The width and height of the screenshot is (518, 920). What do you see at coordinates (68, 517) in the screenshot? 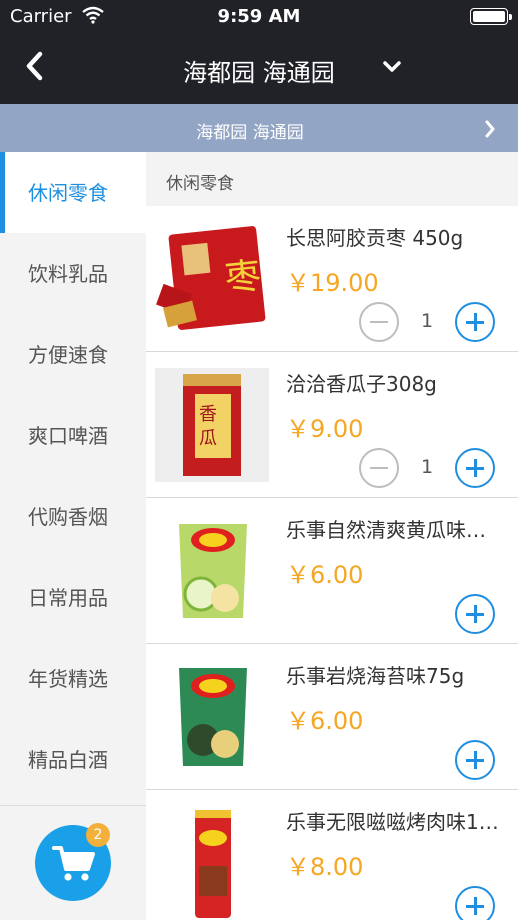
I see `sidebar-item-label: 代购香烟` at bounding box center [68, 517].